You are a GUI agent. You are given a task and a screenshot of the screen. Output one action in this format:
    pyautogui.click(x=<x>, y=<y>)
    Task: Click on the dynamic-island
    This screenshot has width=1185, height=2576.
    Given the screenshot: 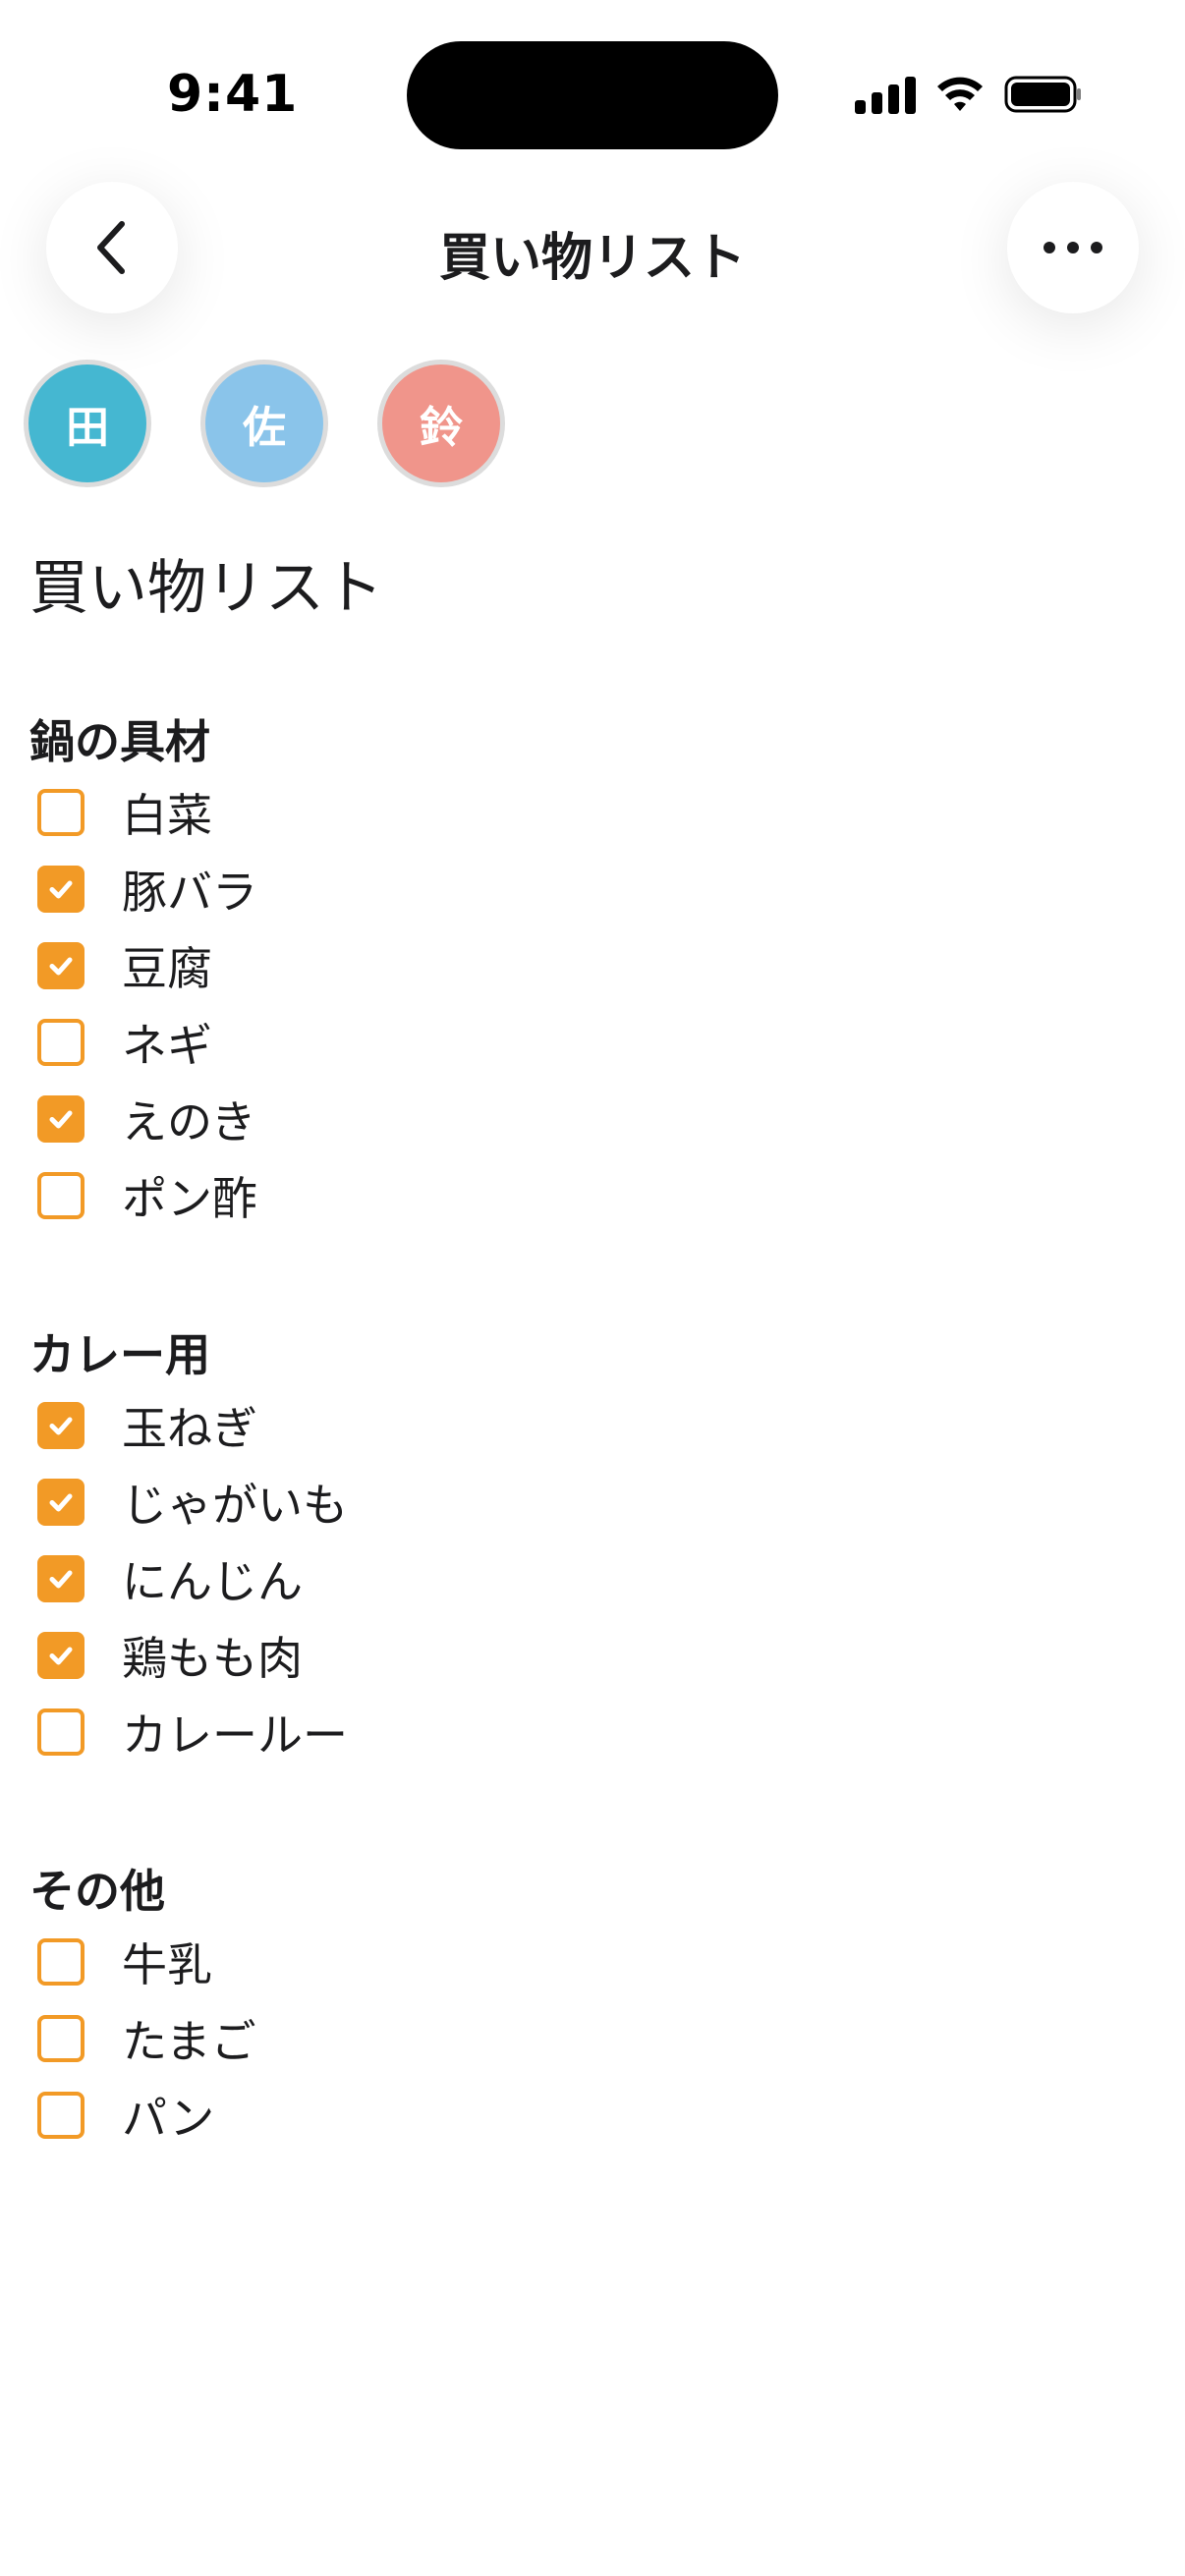 What is the action you would take?
    pyautogui.click(x=592, y=95)
    